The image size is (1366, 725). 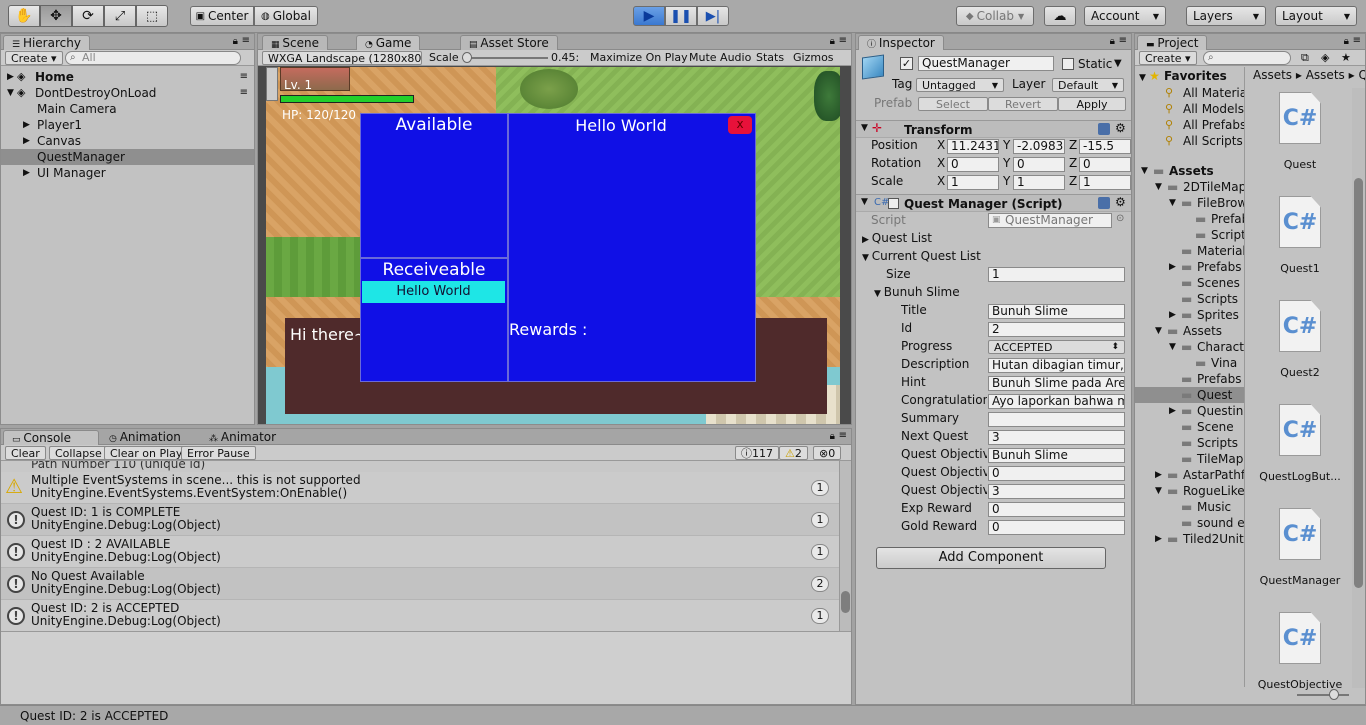 What do you see at coordinates (1056, 419) in the screenshot?
I see `quest-field-input` at bounding box center [1056, 419].